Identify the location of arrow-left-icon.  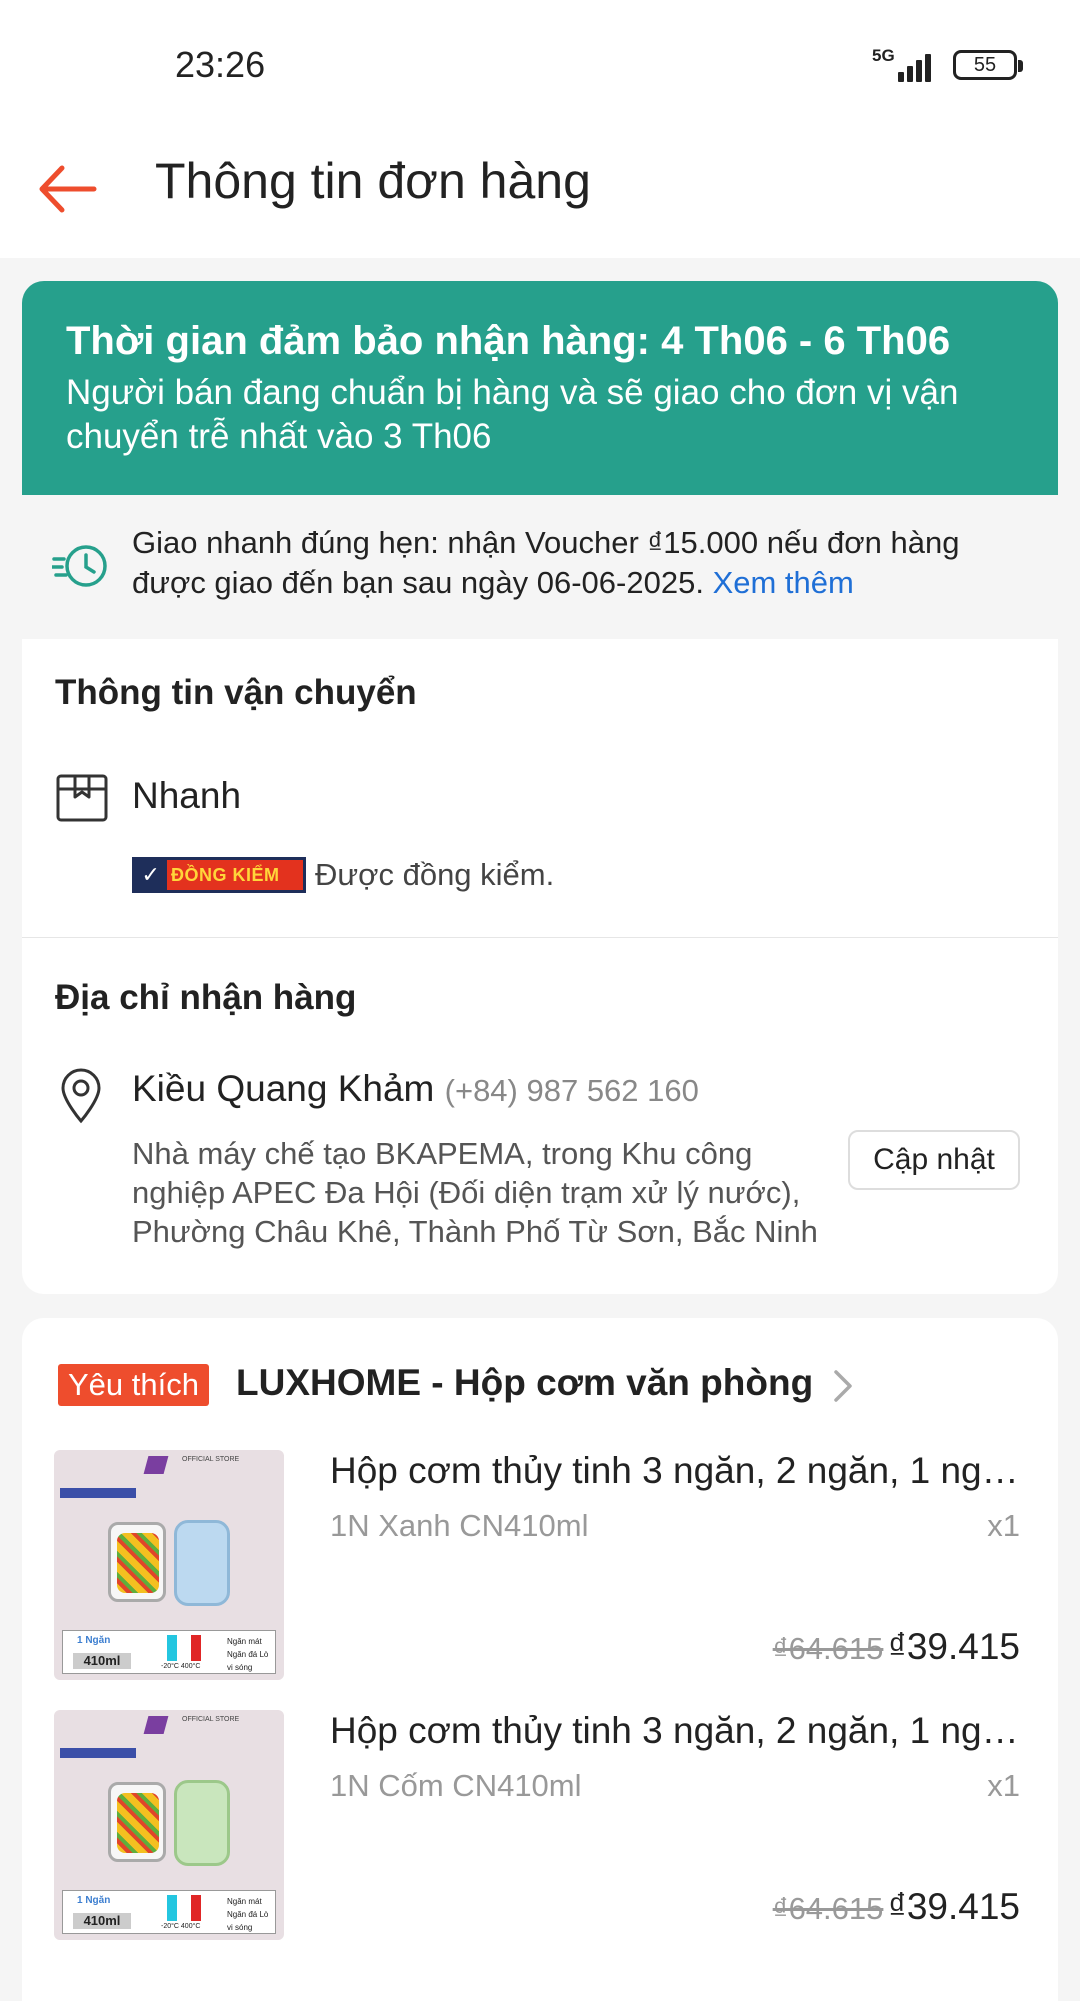
(68, 189).